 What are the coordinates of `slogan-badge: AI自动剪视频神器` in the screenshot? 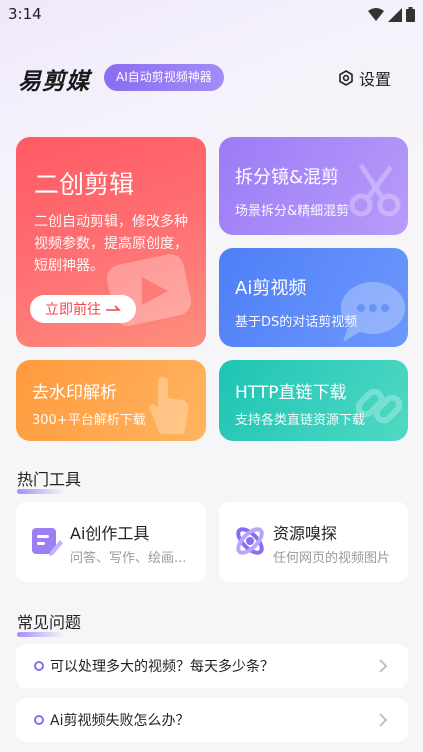 It's located at (164, 77).